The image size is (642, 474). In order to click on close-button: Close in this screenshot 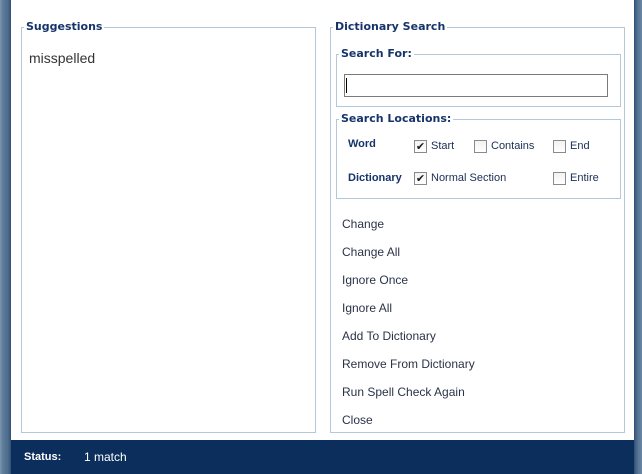, I will do `click(408, 426)`.